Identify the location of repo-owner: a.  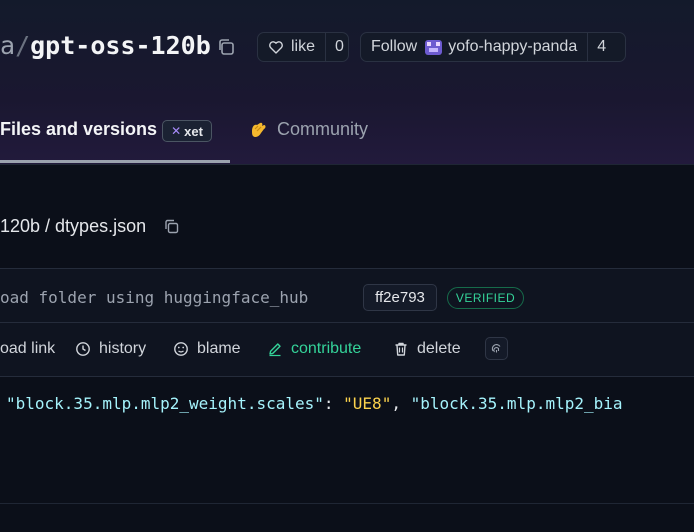
(7, 45).